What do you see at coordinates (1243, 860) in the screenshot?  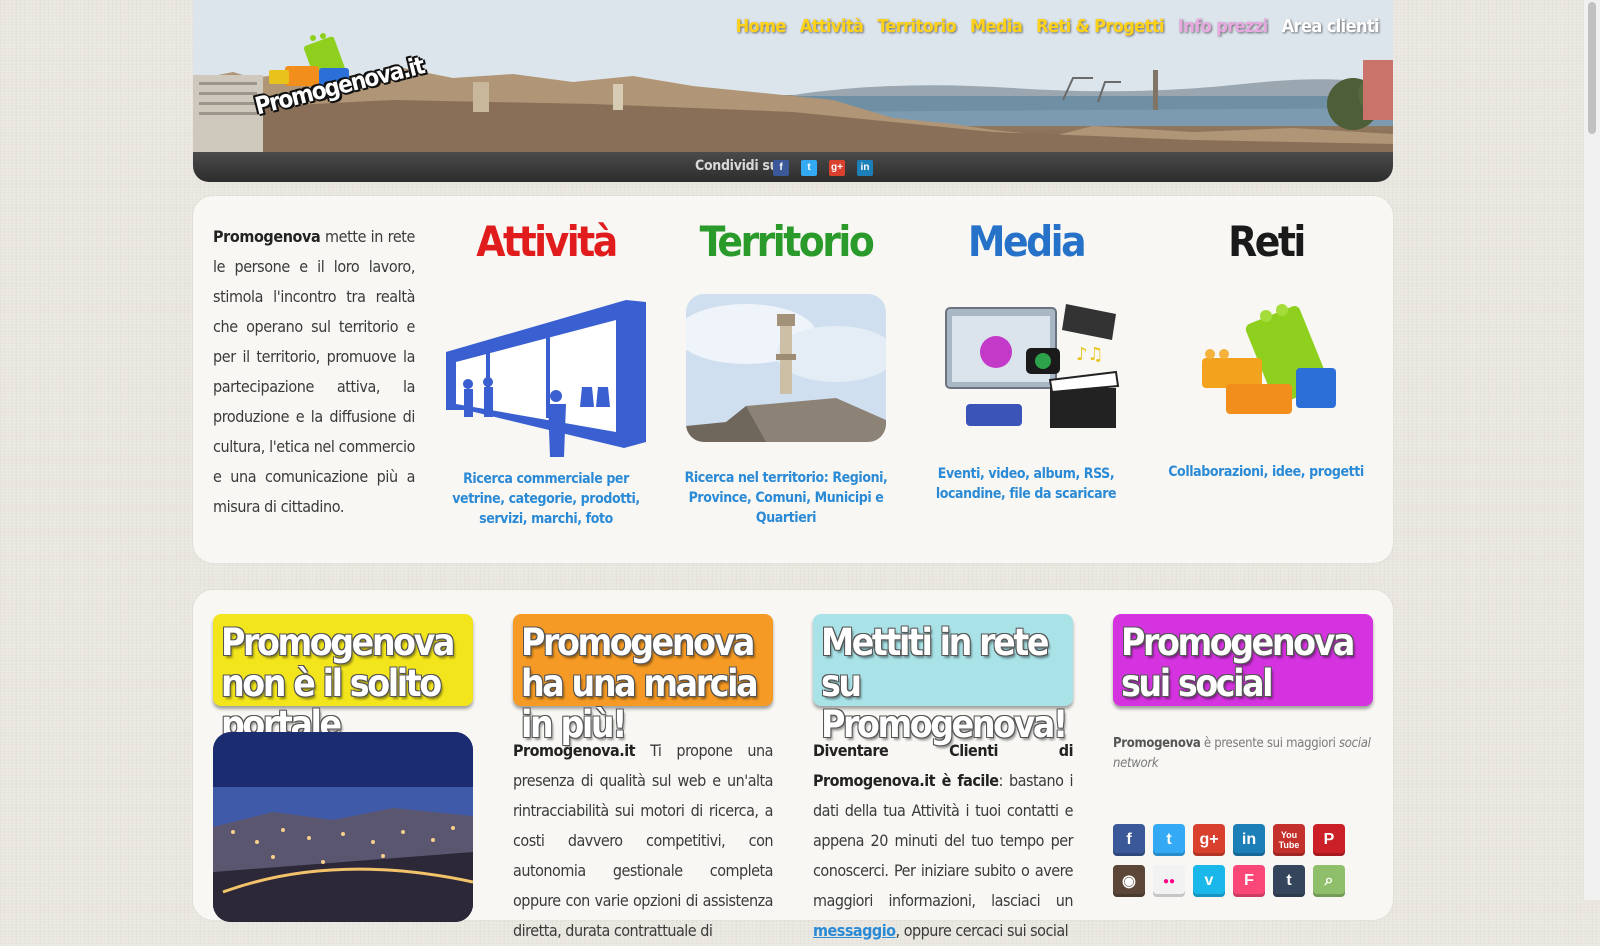 I see `social-icons-grid: f t g+ in You Tube P ◉ ●● v Ft ⌕` at bounding box center [1243, 860].